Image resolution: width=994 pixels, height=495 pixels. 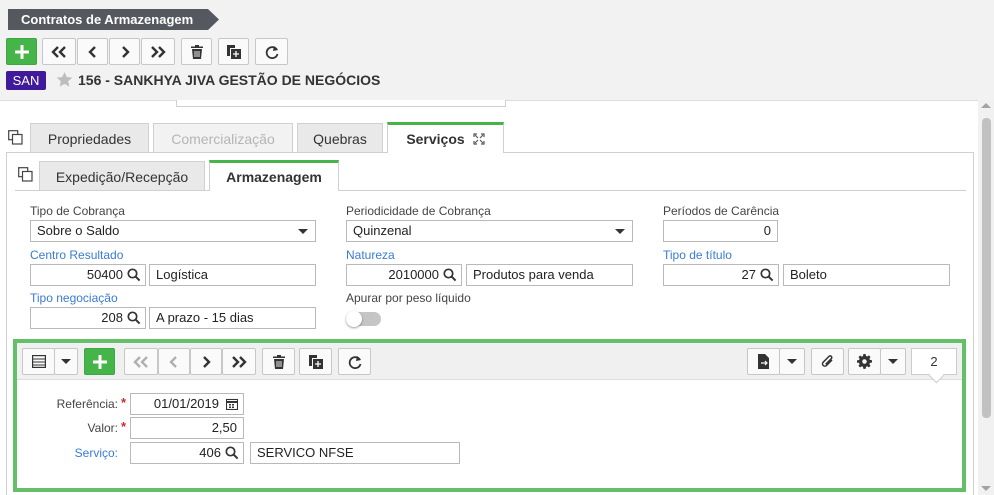 I want to click on servico-desc: SERVICO NFSE, so click(x=355, y=453).